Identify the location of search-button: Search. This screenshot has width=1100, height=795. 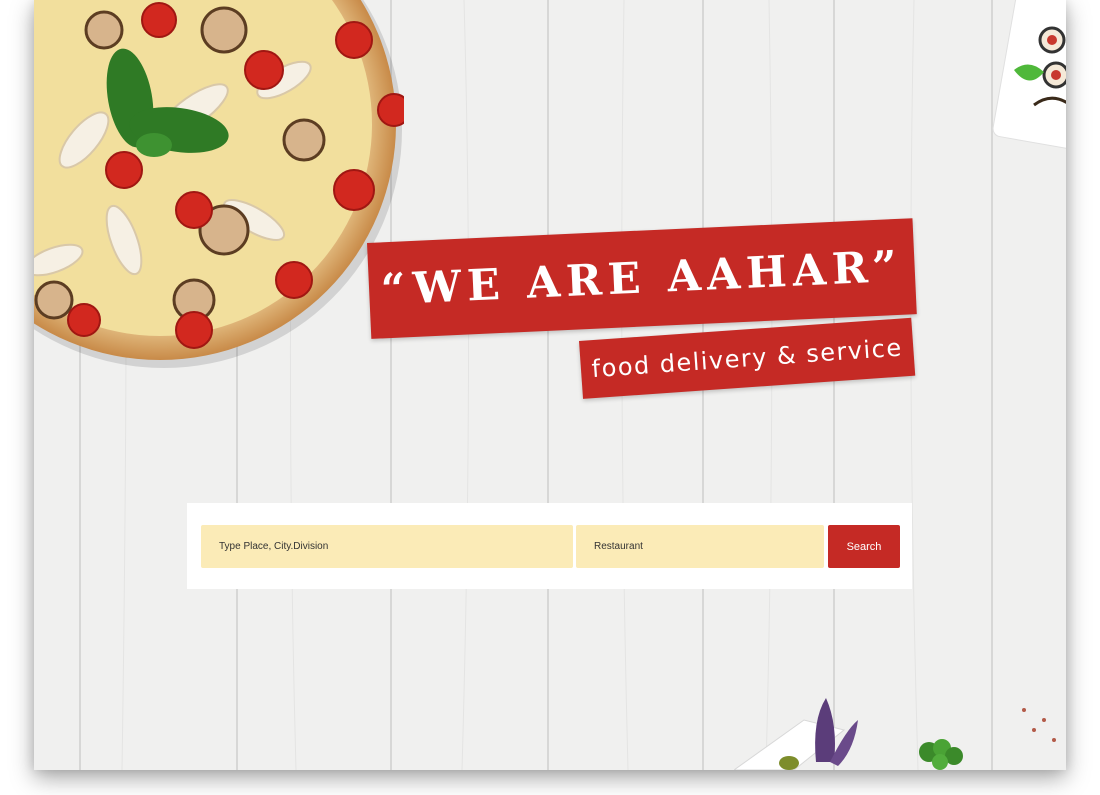
(864, 546).